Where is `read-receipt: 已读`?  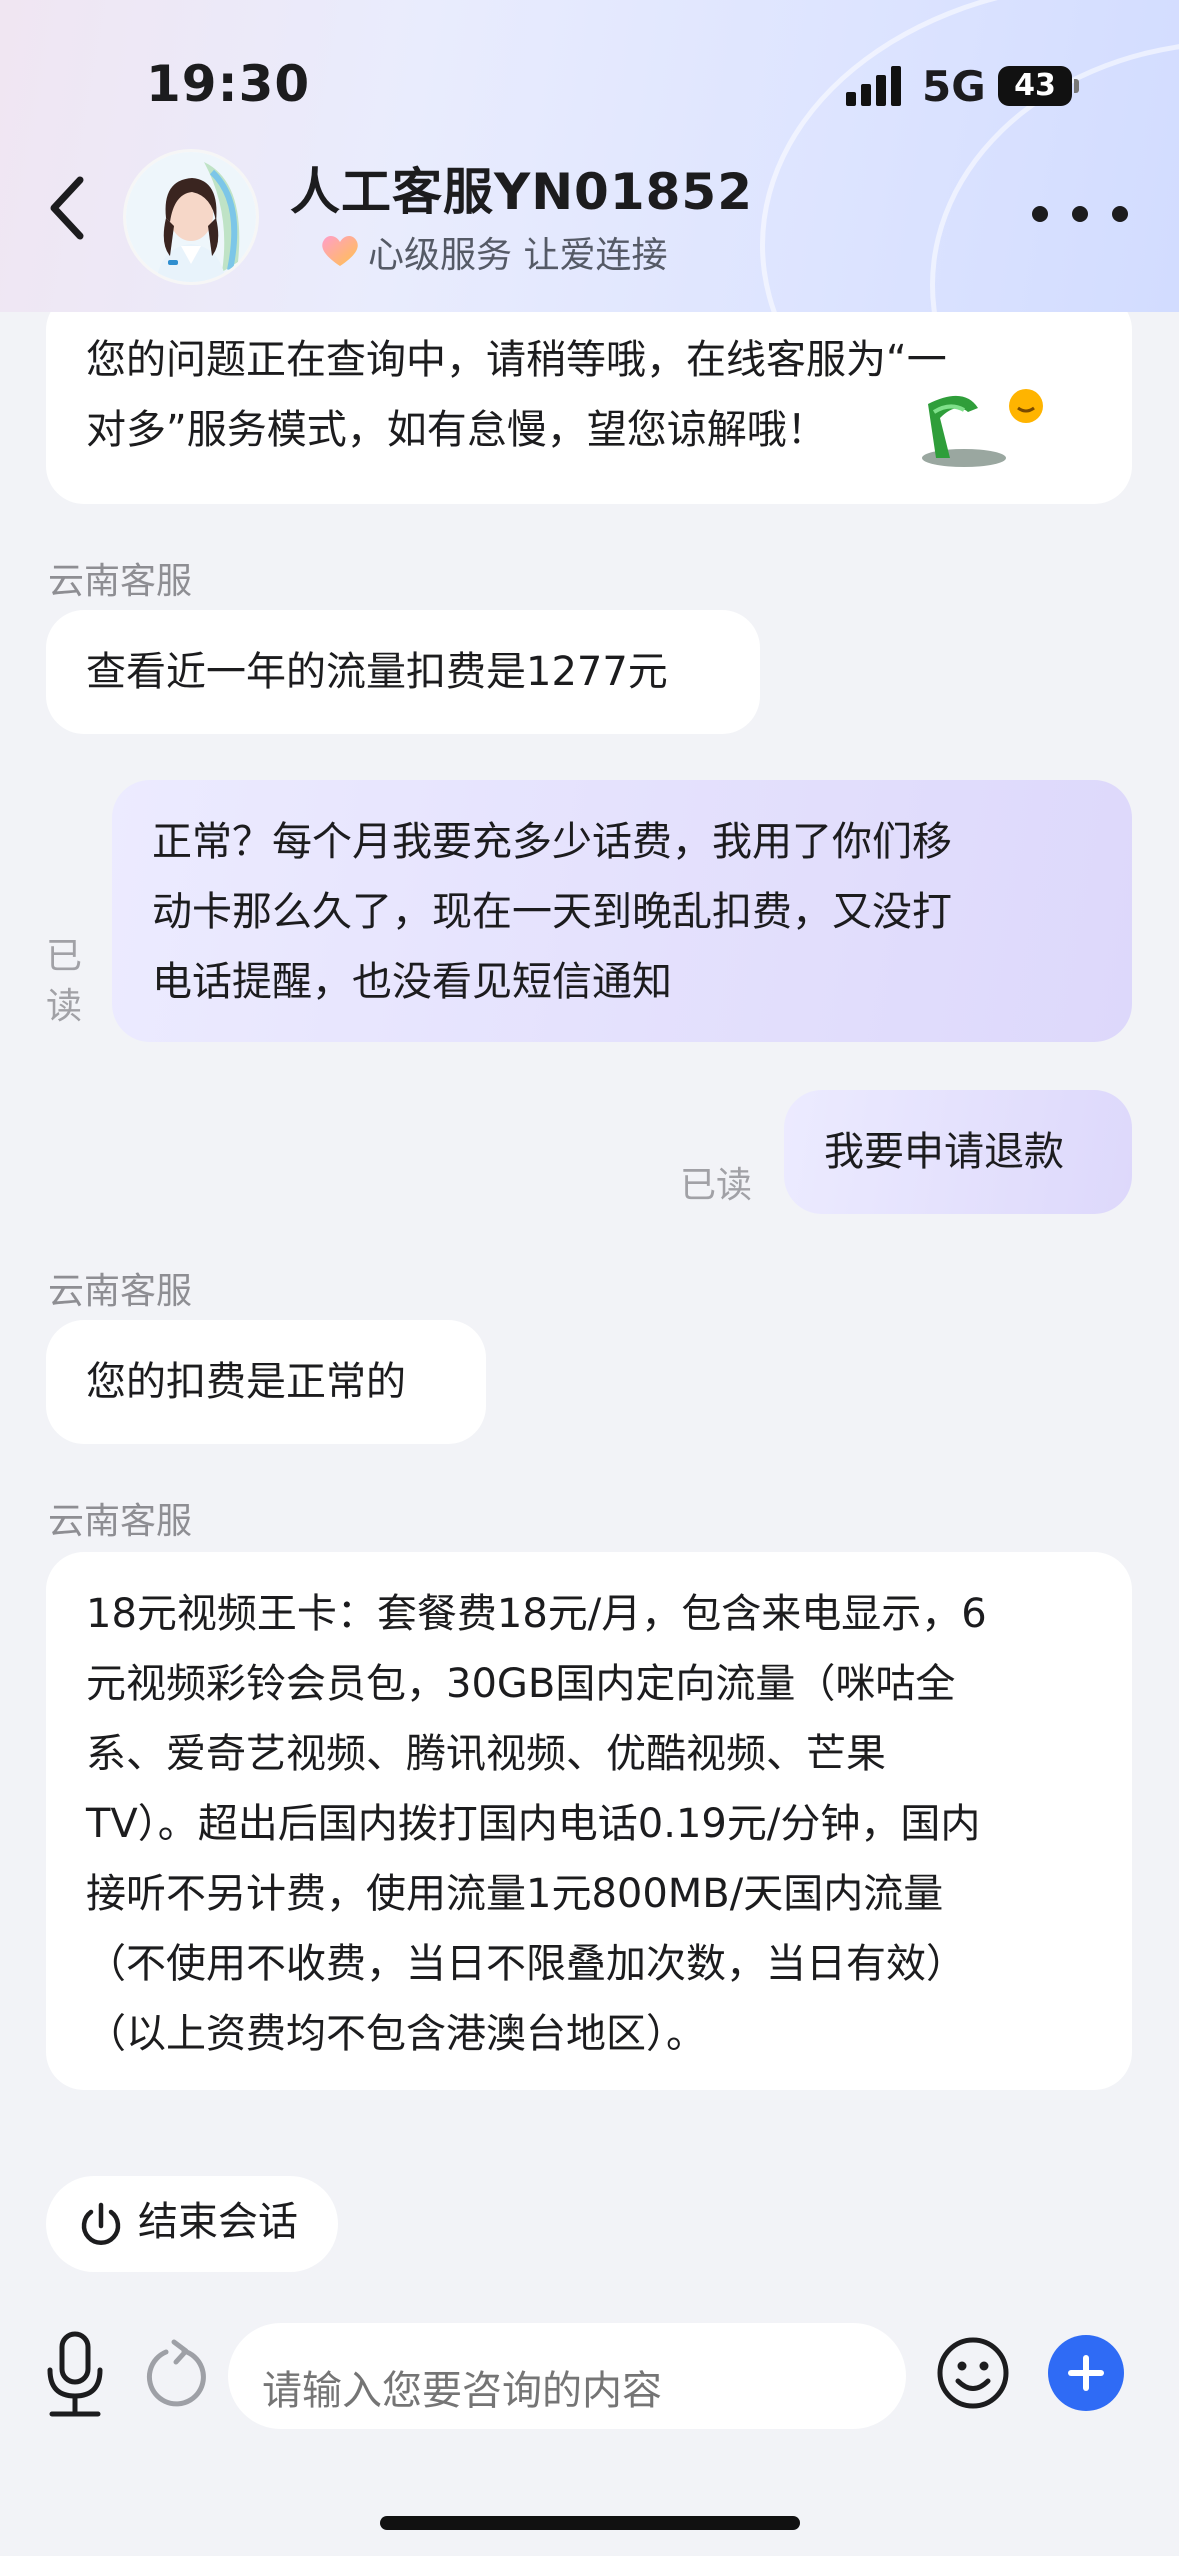 read-receipt: 已读 is located at coordinates (716, 1185).